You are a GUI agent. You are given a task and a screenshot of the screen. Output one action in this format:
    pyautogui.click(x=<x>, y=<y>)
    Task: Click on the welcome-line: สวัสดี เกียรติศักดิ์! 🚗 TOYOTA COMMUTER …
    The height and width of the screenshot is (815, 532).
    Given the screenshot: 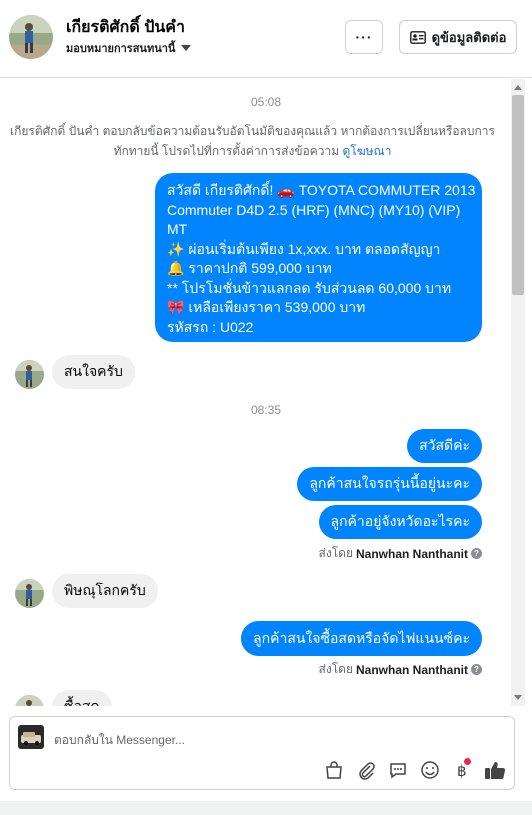 What is the action you would take?
    pyautogui.click(x=321, y=190)
    